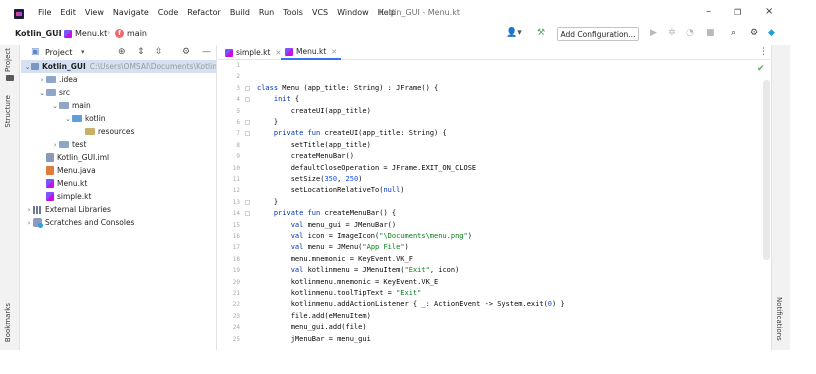 The height and width of the screenshot is (374, 816). Describe the element at coordinates (339, 293) in the screenshot. I see `code-line: kotlinmenu.toolTipText = "Exit"` at that location.